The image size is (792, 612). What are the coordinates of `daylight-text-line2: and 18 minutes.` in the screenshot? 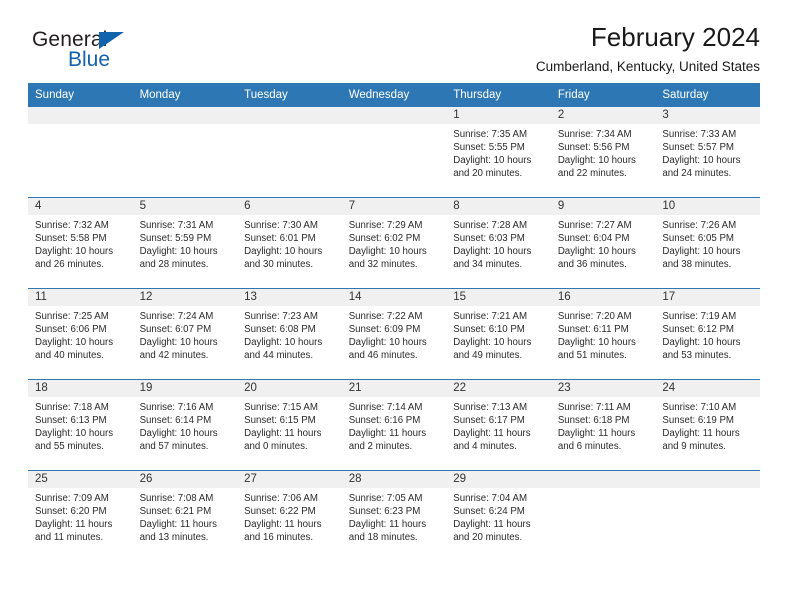 It's located at (383, 538).